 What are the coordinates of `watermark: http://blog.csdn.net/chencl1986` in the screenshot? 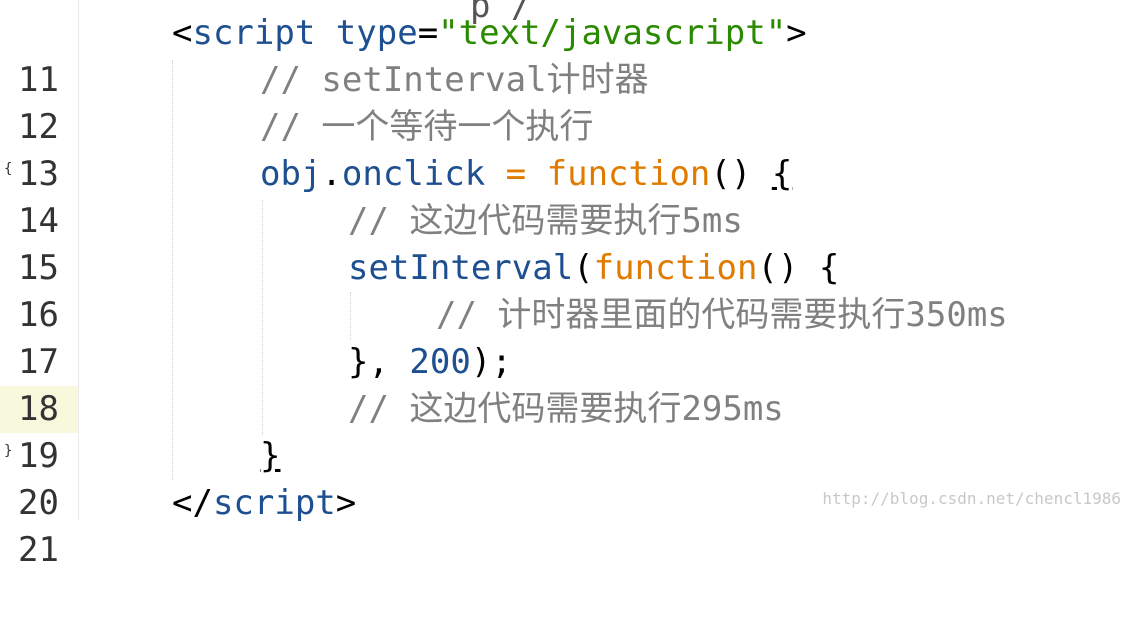 It's located at (971, 498).